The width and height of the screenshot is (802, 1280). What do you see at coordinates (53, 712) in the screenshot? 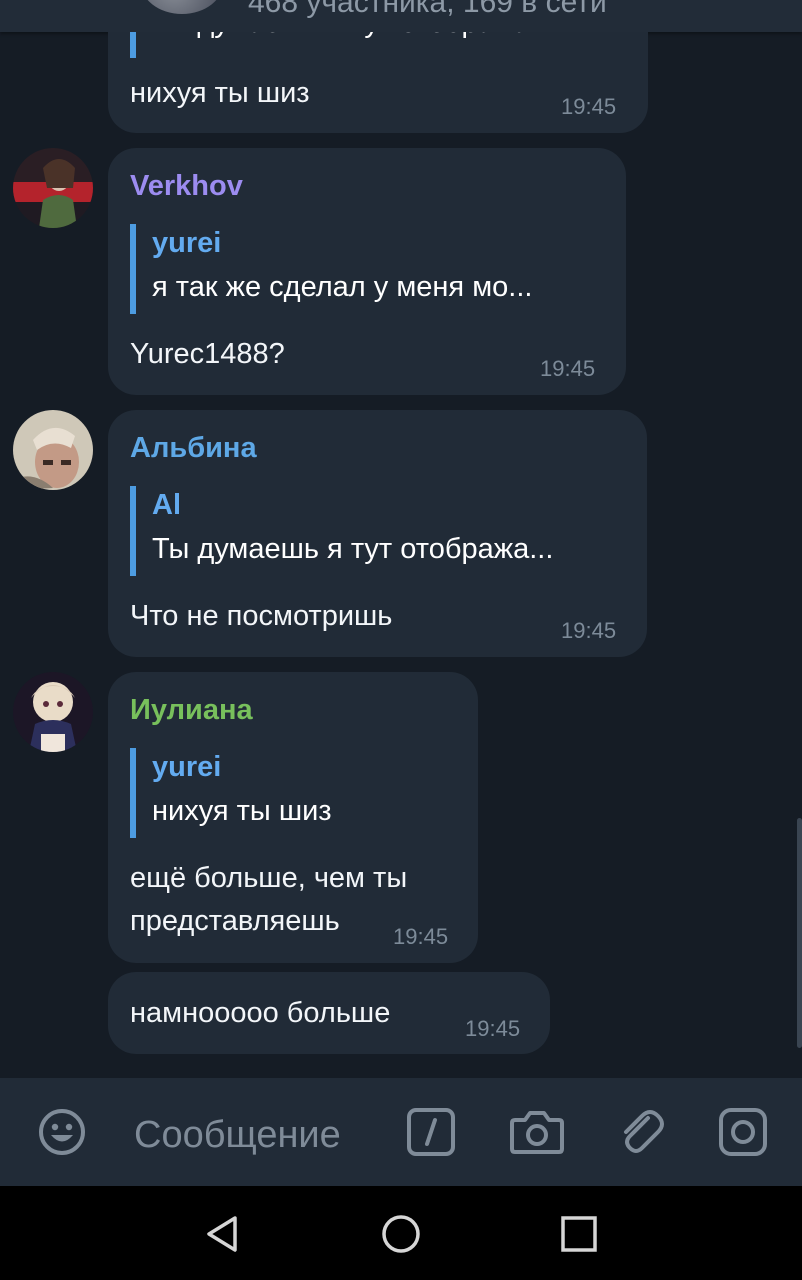
I see `avatar-iuliana` at bounding box center [53, 712].